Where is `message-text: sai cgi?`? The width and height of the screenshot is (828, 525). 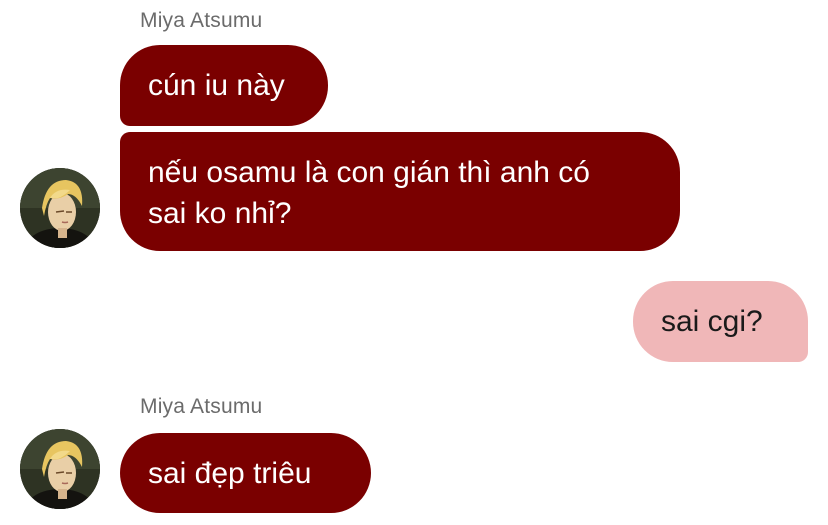 message-text: sai cgi? is located at coordinates (712, 321).